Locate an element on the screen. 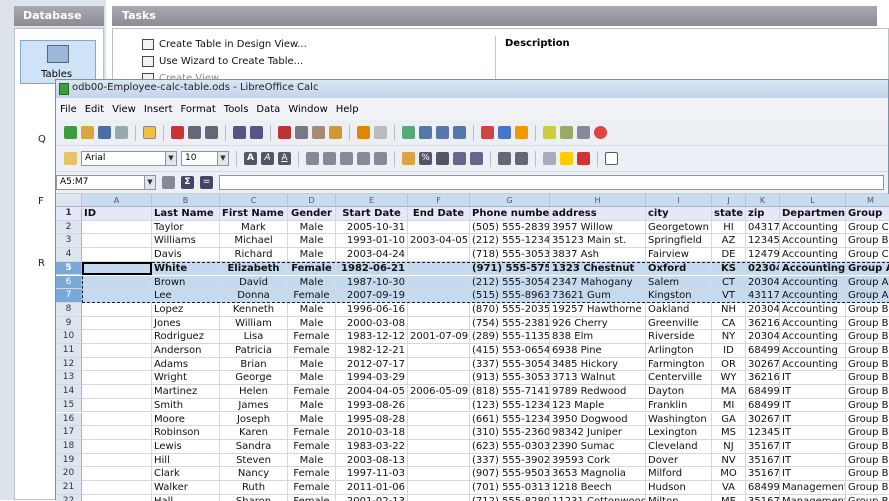 Image resolution: width=889 pixels, height=501 pixels. row-header: 19 is located at coordinates (69, 460).